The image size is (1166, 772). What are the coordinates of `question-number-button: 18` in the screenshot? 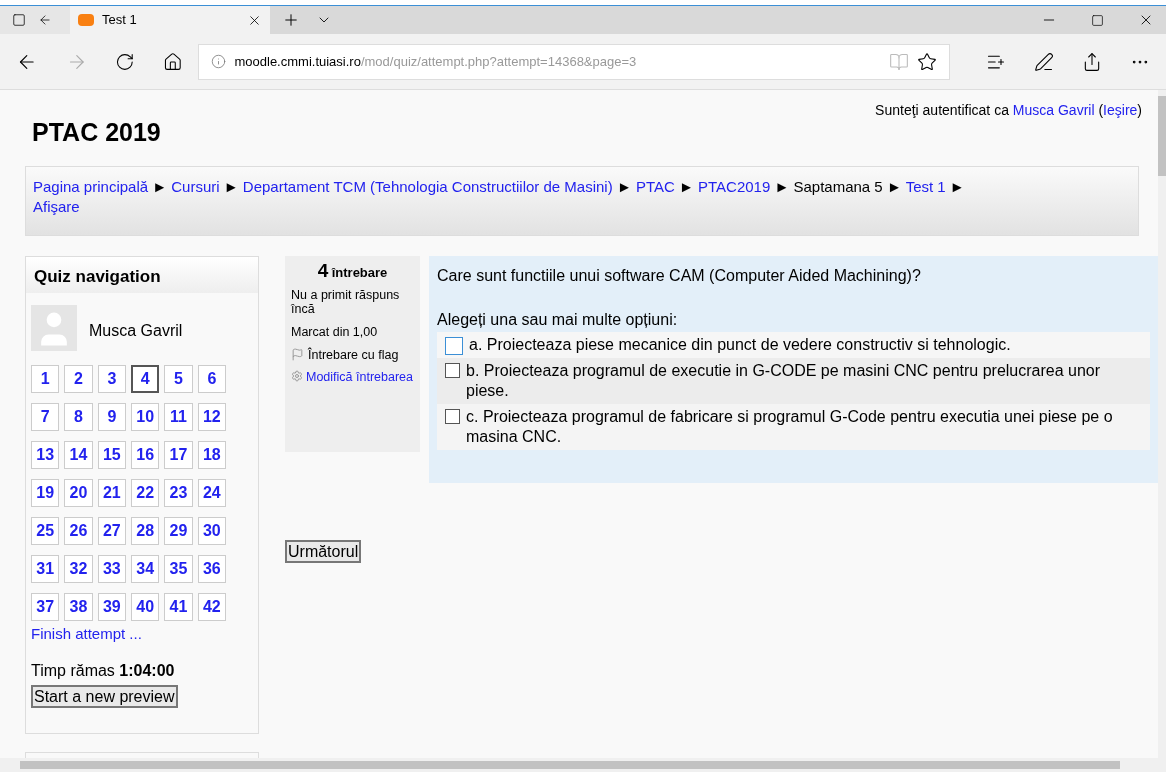 It's located at (211, 454).